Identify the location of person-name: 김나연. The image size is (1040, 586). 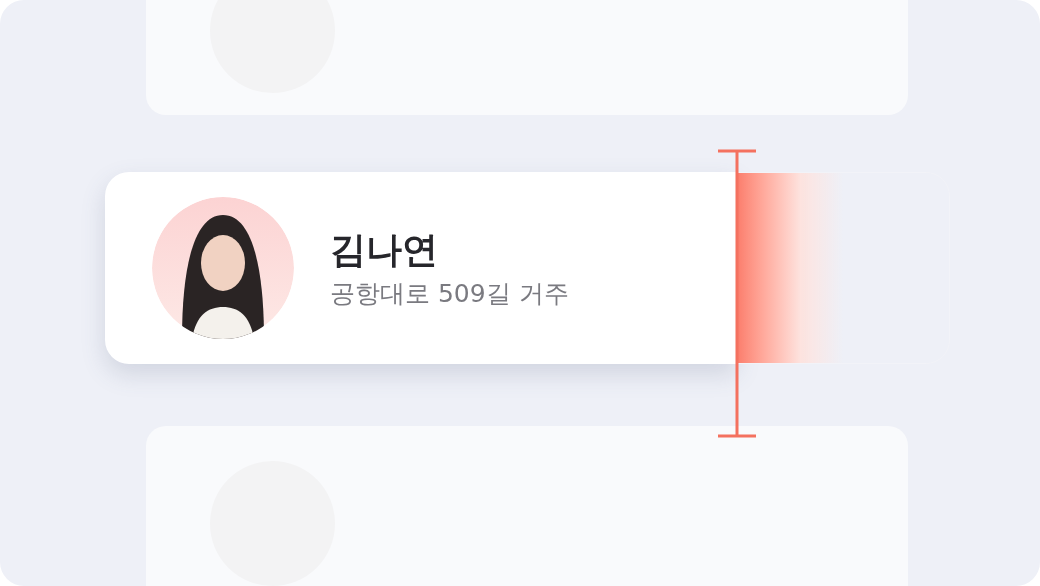
(384, 249).